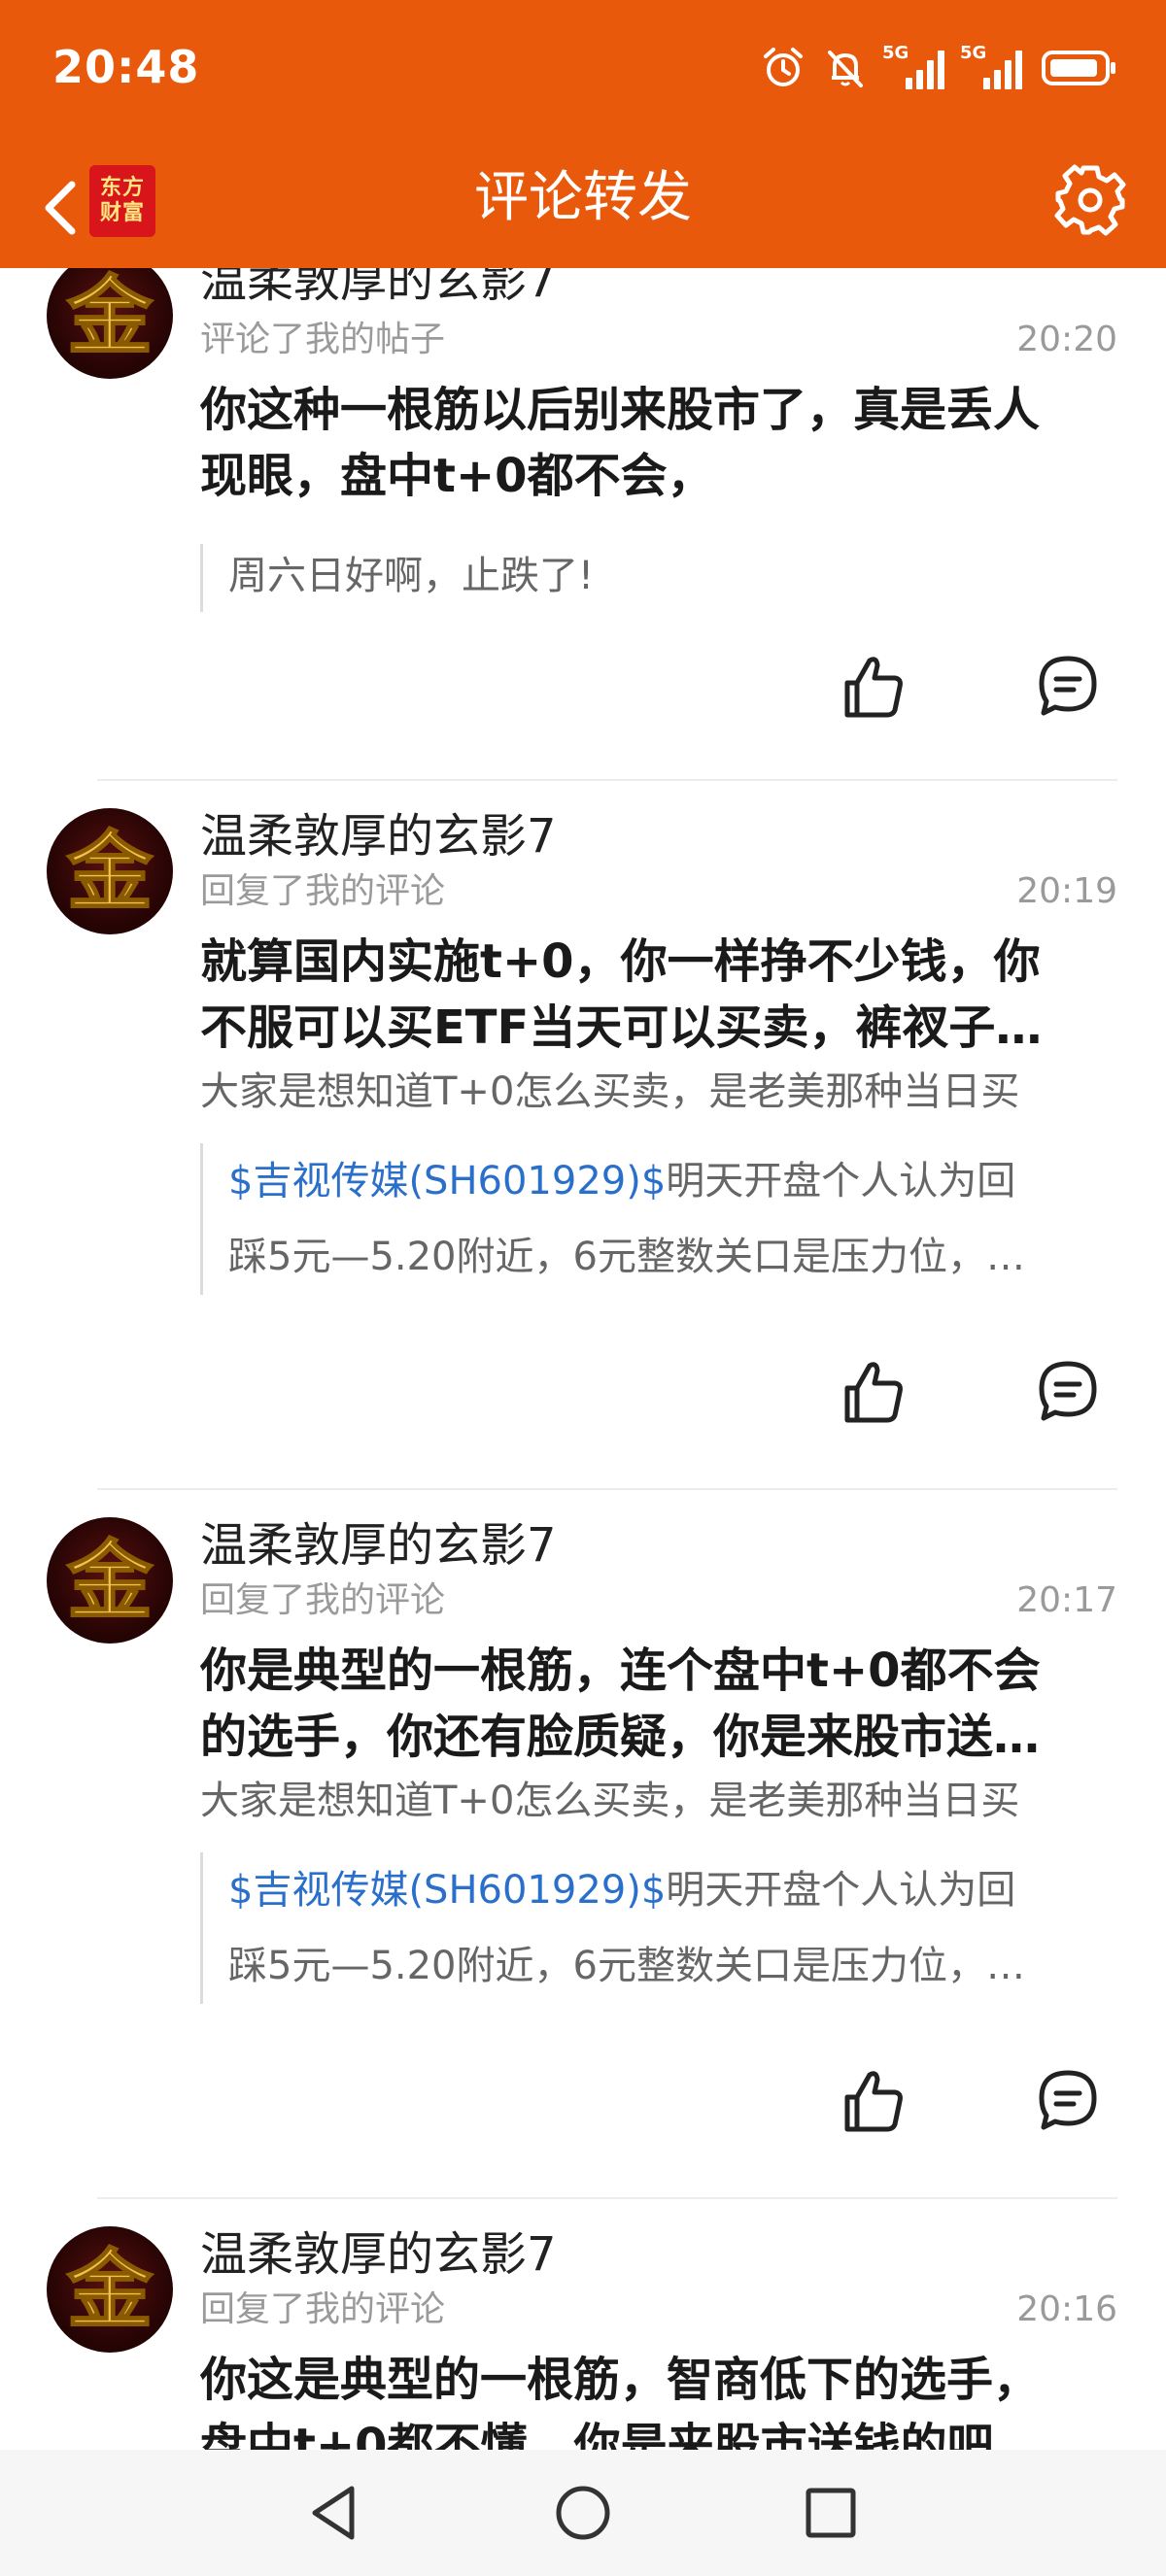  What do you see at coordinates (1066, 891) in the screenshot?
I see `timestamp: 20:19` at bounding box center [1066, 891].